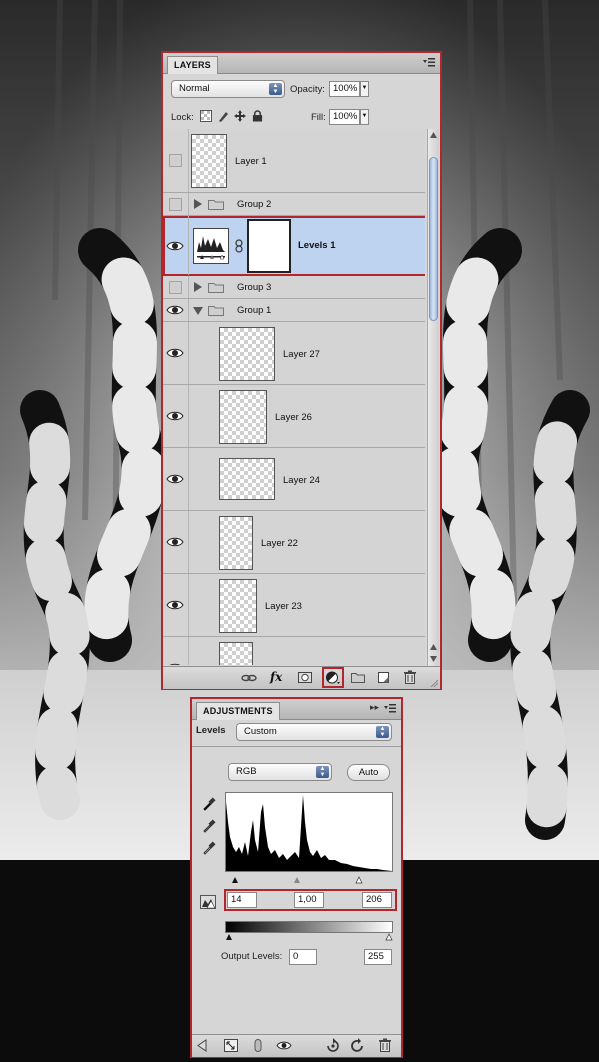 This screenshot has width=599, height=1062. I want to click on layer-name: Levels 1, so click(317, 245).